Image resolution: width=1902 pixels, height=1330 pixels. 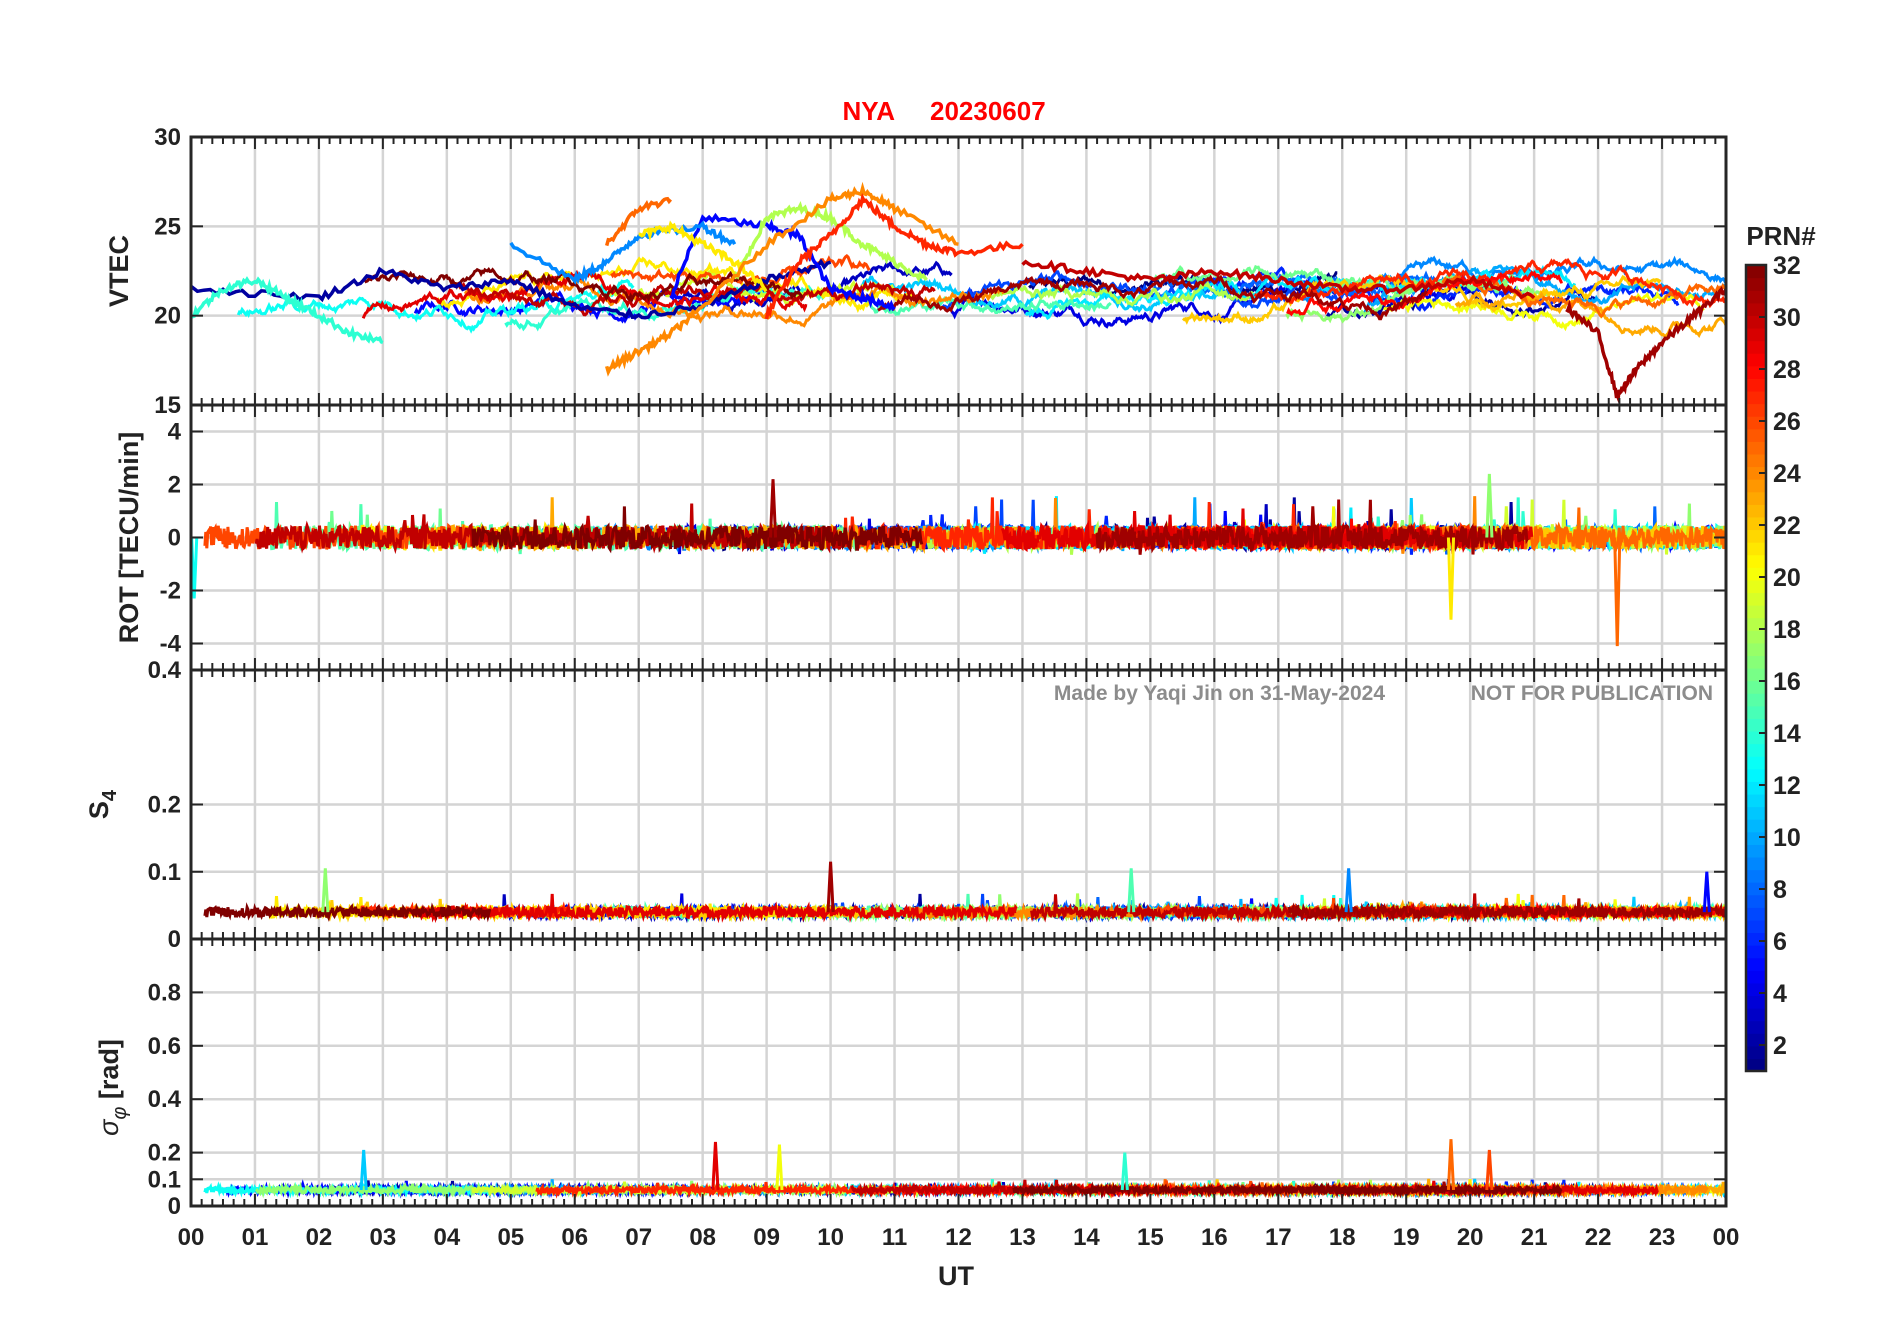 What do you see at coordinates (167, 316) in the screenshot?
I see `y-tick-label: 20` at bounding box center [167, 316].